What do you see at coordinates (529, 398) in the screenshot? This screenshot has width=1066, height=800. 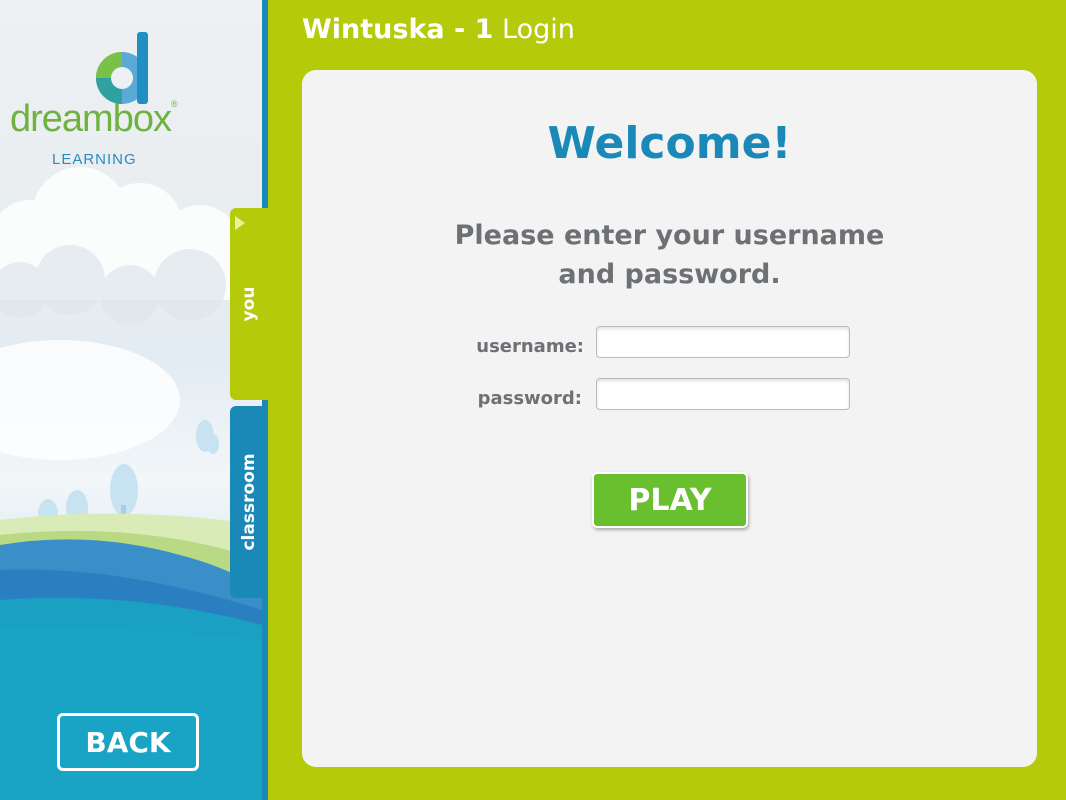 I see `password-label: password:` at bounding box center [529, 398].